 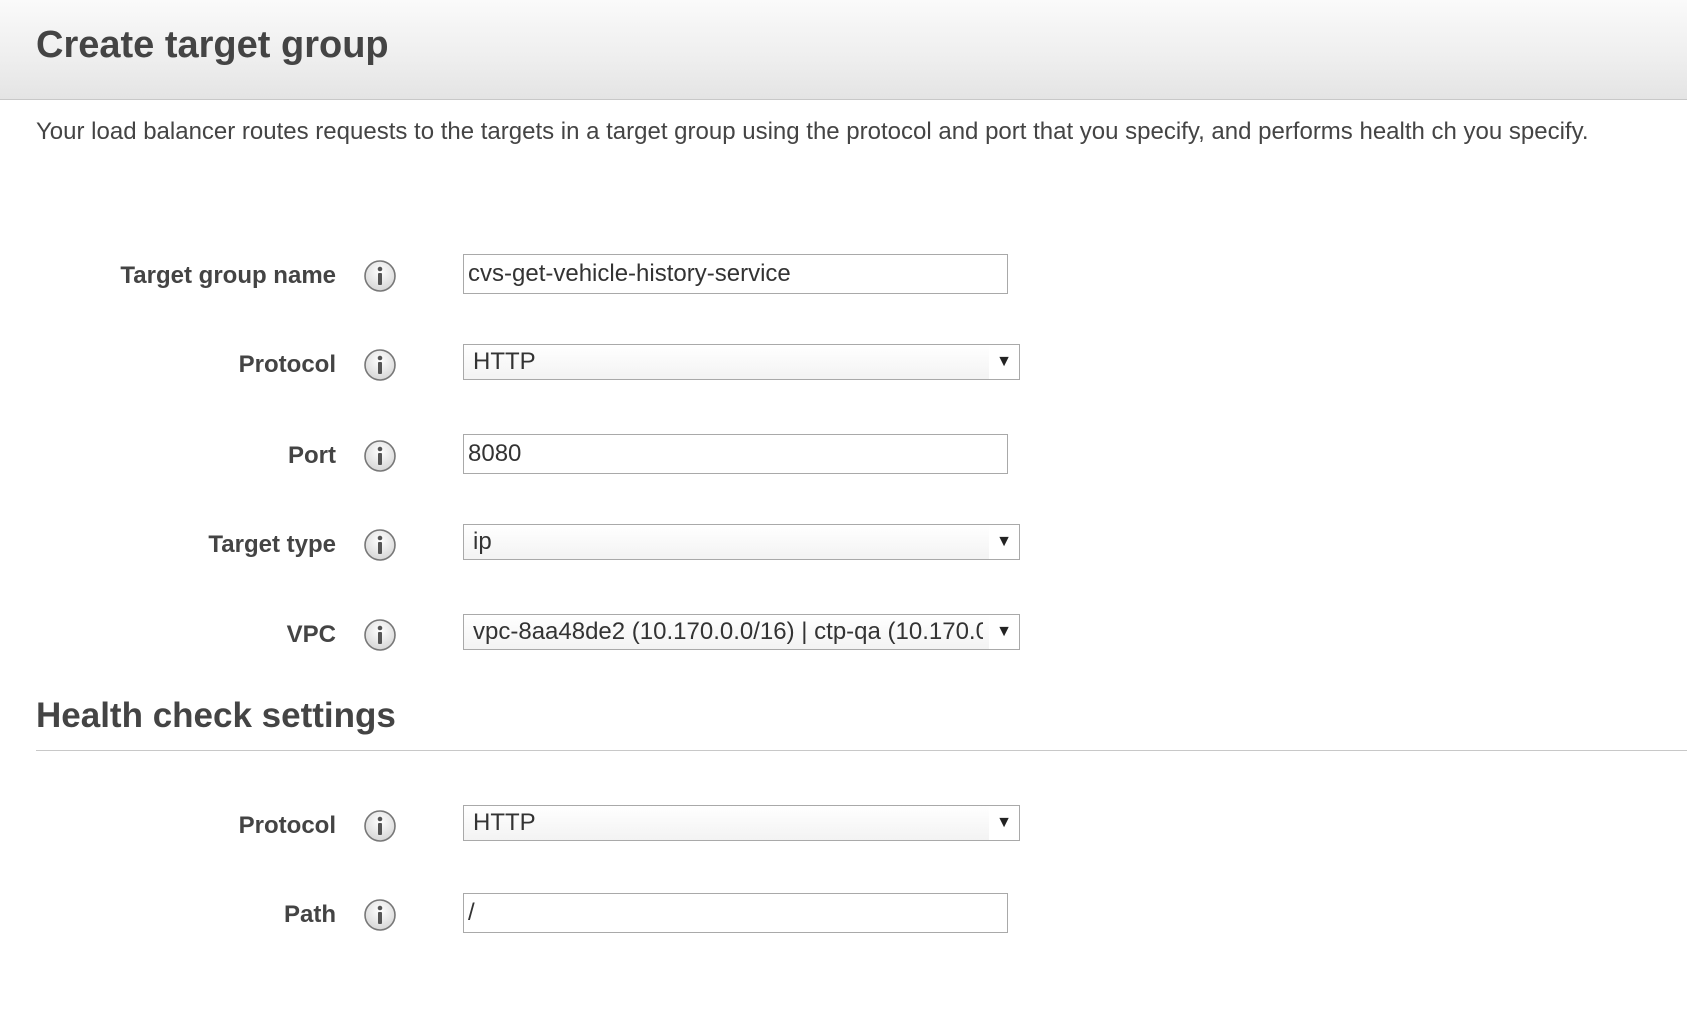 I want to click on target-group-name-row: Target group name, so click(x=550, y=276).